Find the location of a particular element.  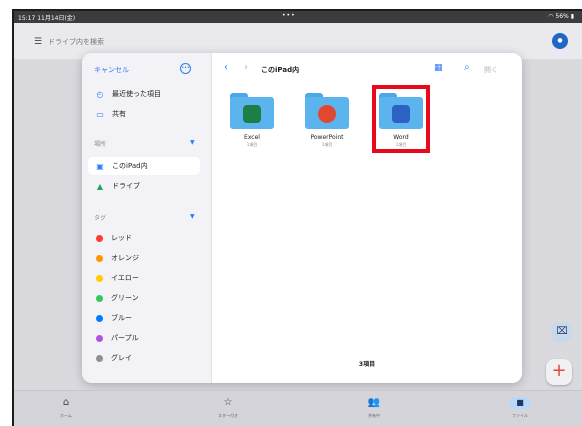

nav-label: ホーム is located at coordinates (66, 415).